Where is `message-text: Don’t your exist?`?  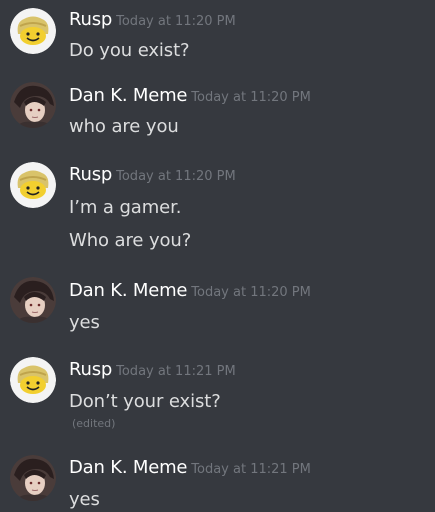 message-text: Don’t your exist? is located at coordinates (145, 401).